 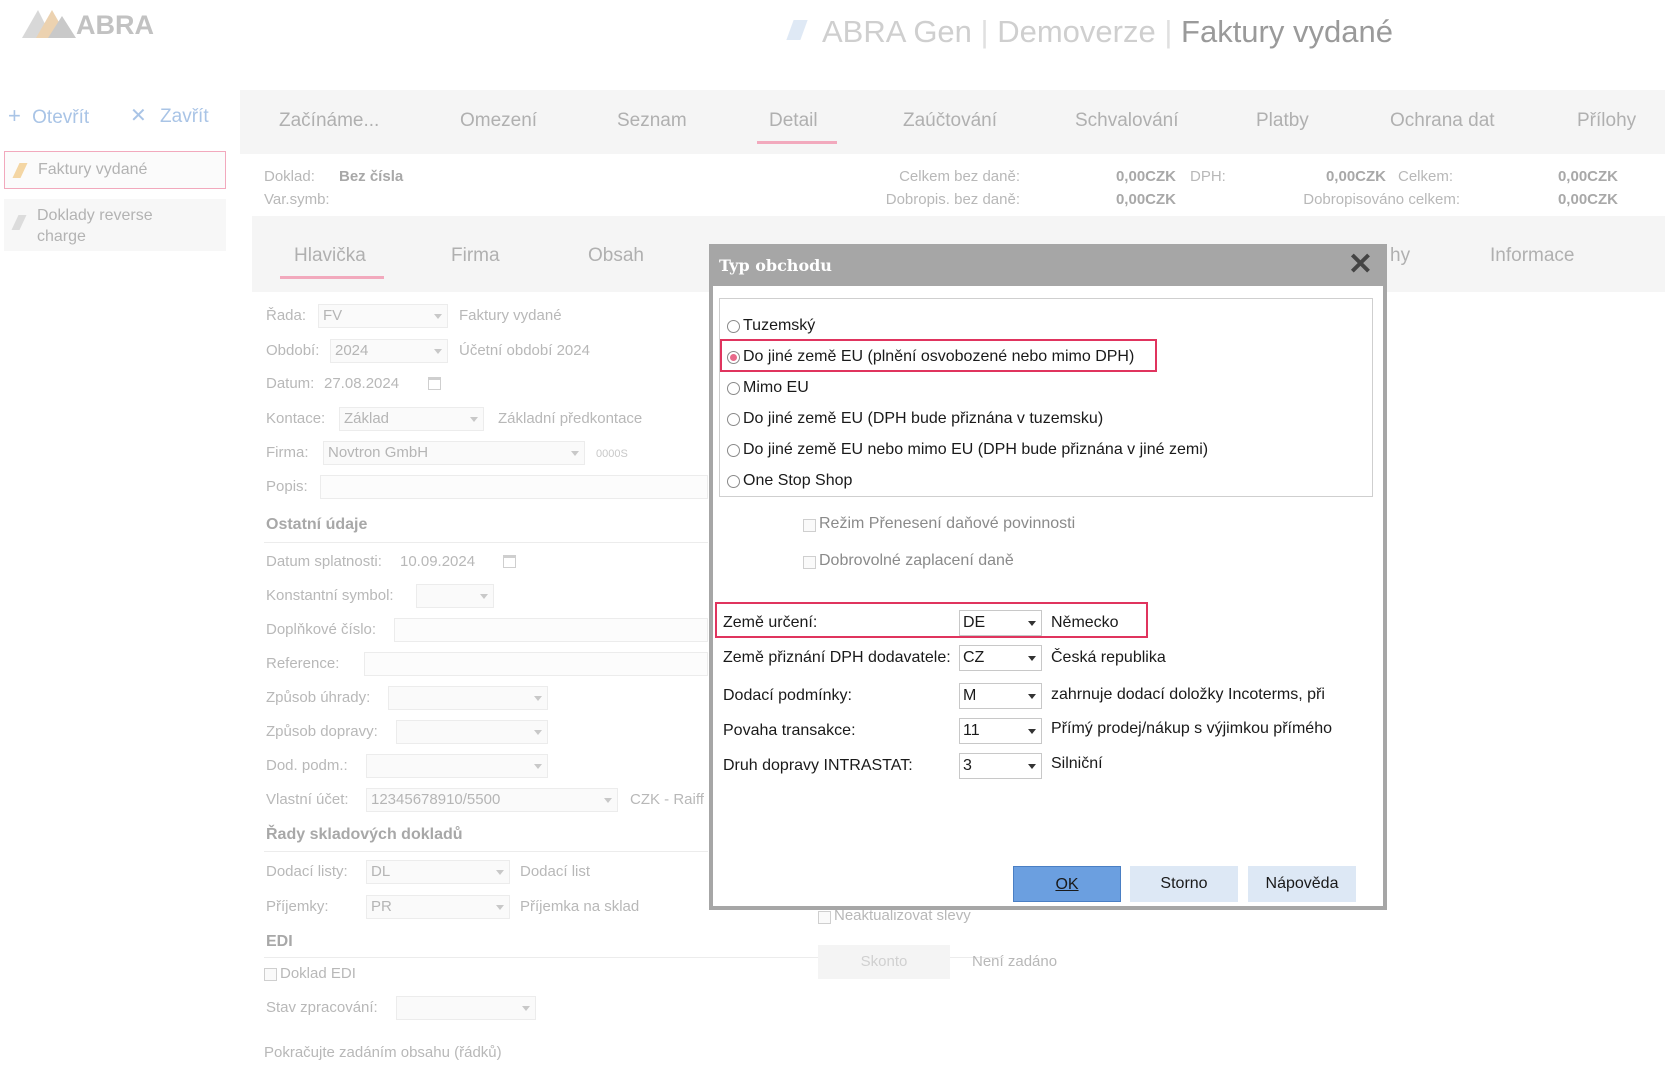 I want to click on prijemky-value: PR, so click(x=381, y=906).